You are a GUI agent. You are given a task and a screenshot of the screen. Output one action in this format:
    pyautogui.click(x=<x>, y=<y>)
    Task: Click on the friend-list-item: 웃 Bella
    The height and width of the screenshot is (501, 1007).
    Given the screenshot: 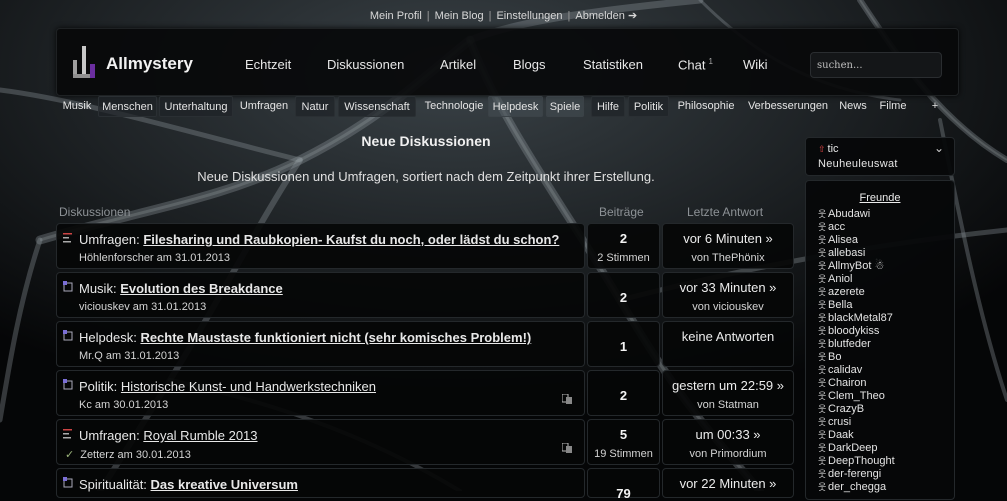 What is the action you would take?
    pyautogui.click(x=856, y=305)
    